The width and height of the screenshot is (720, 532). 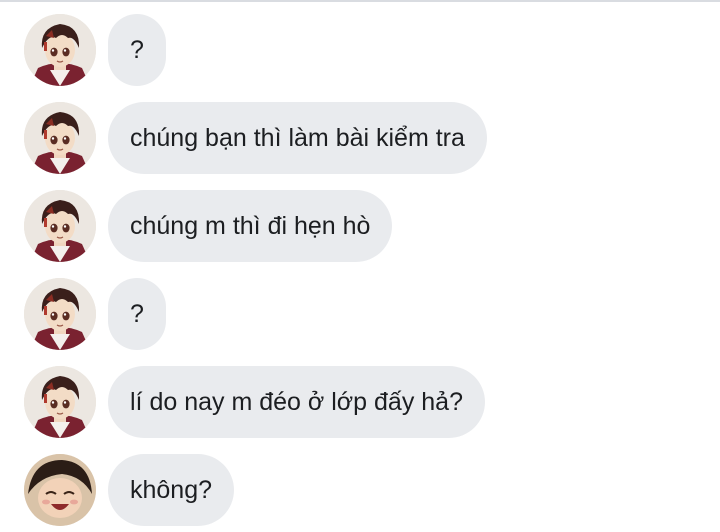 What do you see at coordinates (296, 402) in the screenshot?
I see `message-bubble: lí do nay m đéo ở lớp đấy hả?` at bounding box center [296, 402].